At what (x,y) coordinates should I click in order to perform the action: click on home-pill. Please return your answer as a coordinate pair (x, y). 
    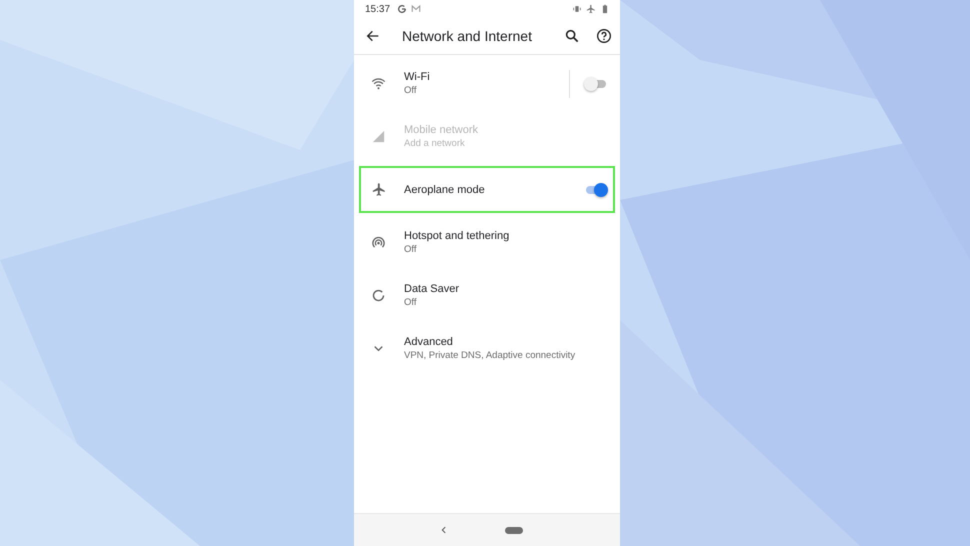
    Looking at the image, I should click on (514, 530).